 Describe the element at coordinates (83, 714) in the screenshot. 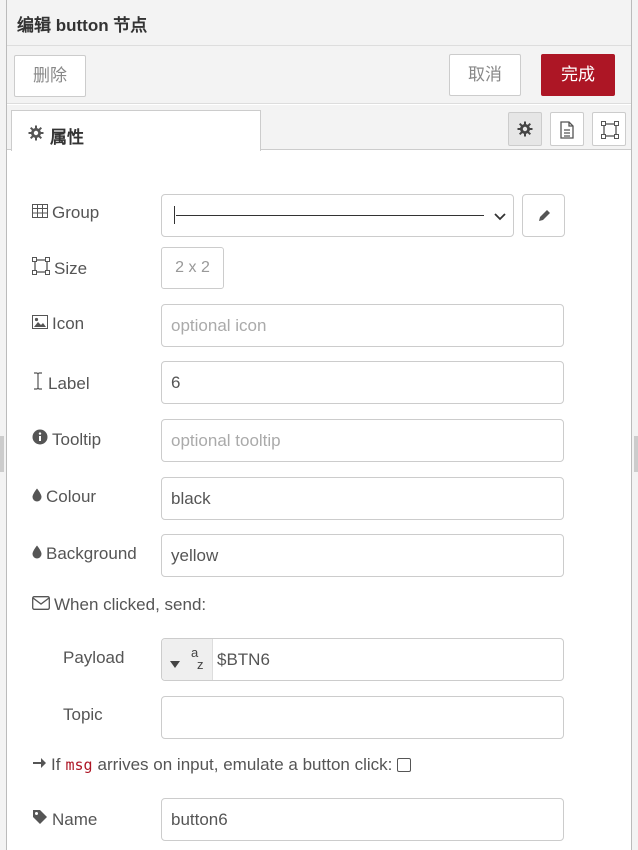

I see `topic-label: Topic` at that location.